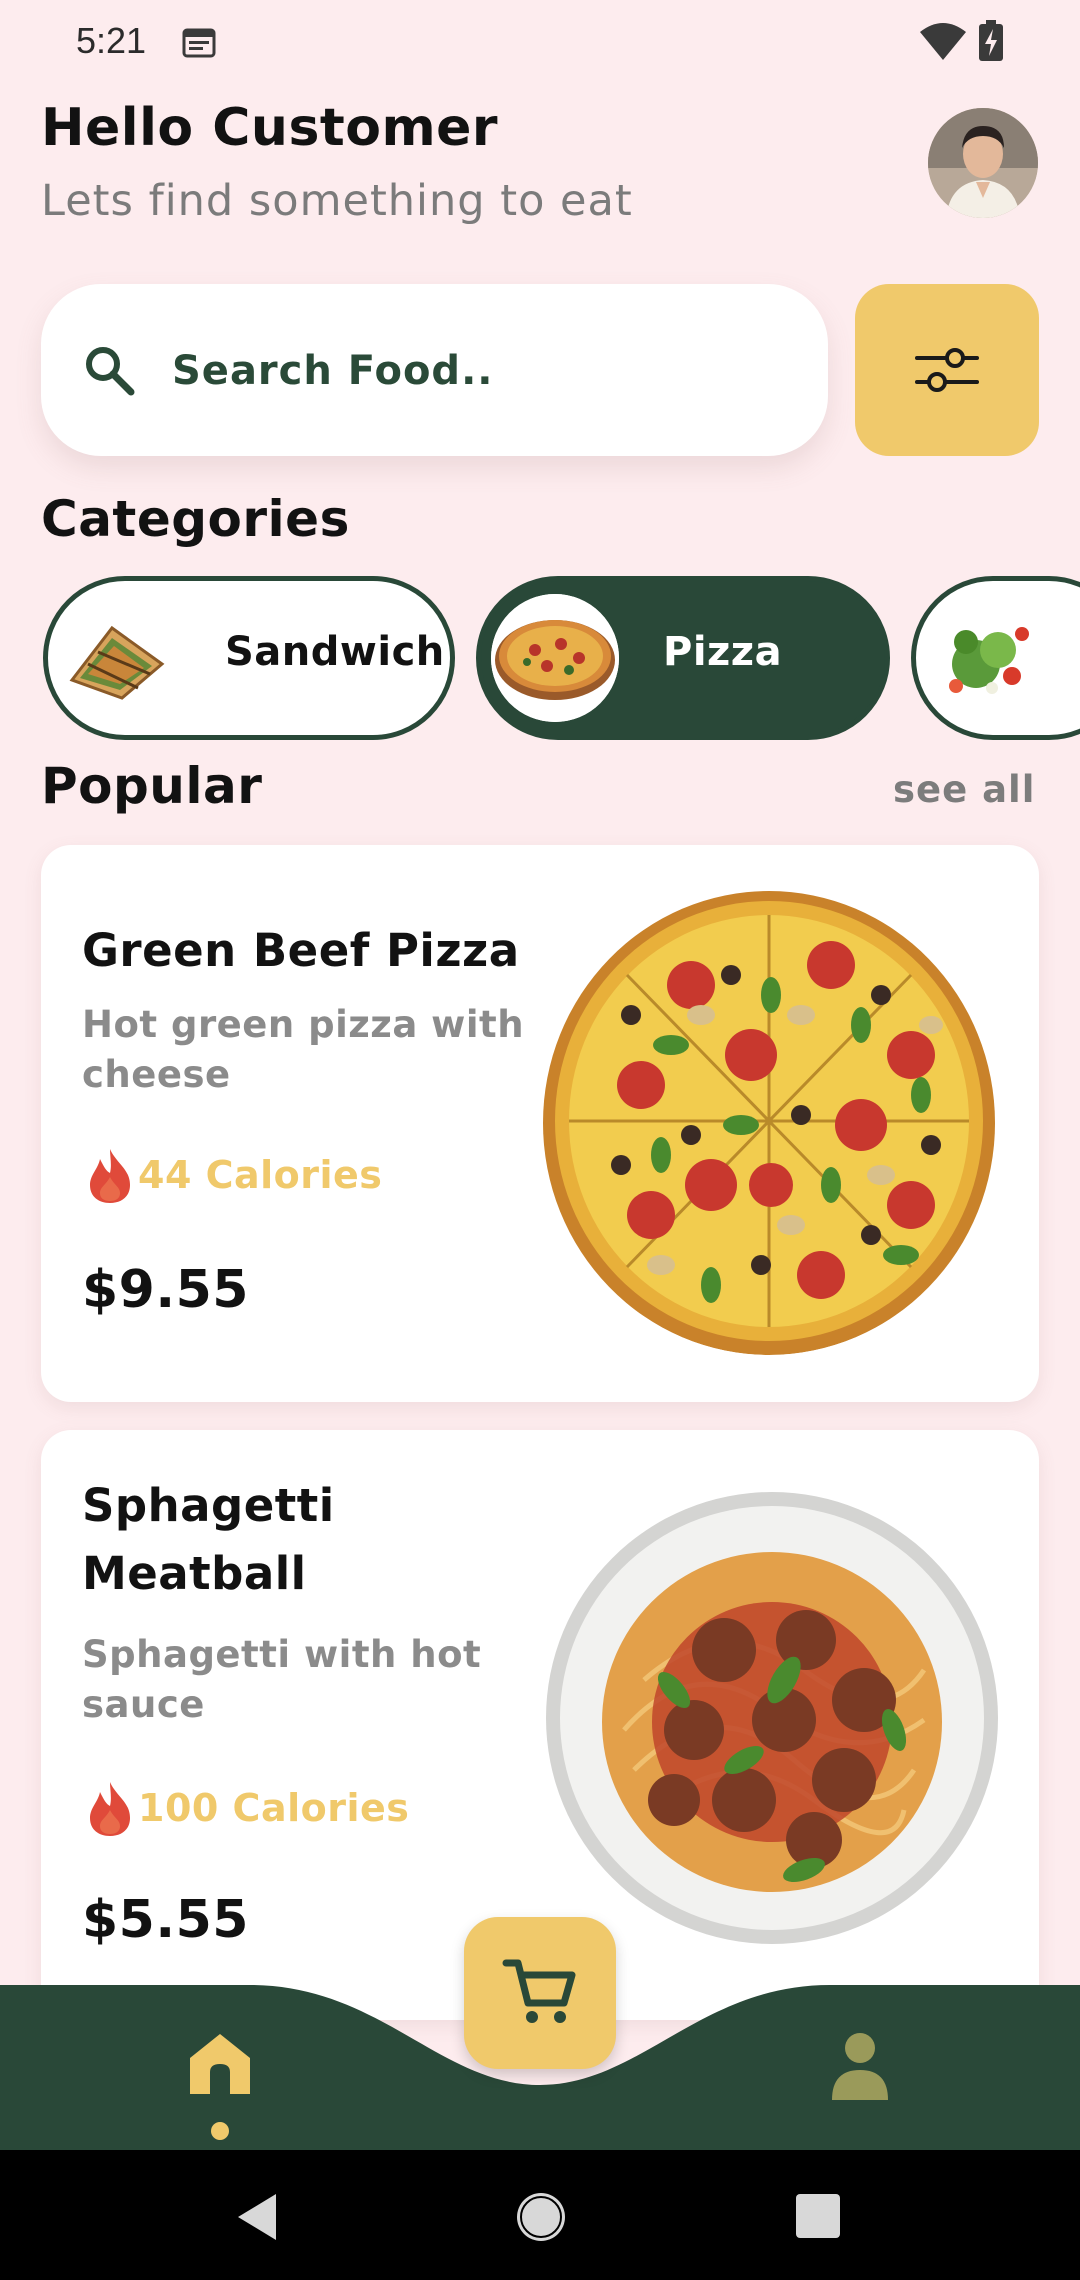  Describe the element at coordinates (540, 45) in the screenshot. I see `status-bar: 5:21` at that location.